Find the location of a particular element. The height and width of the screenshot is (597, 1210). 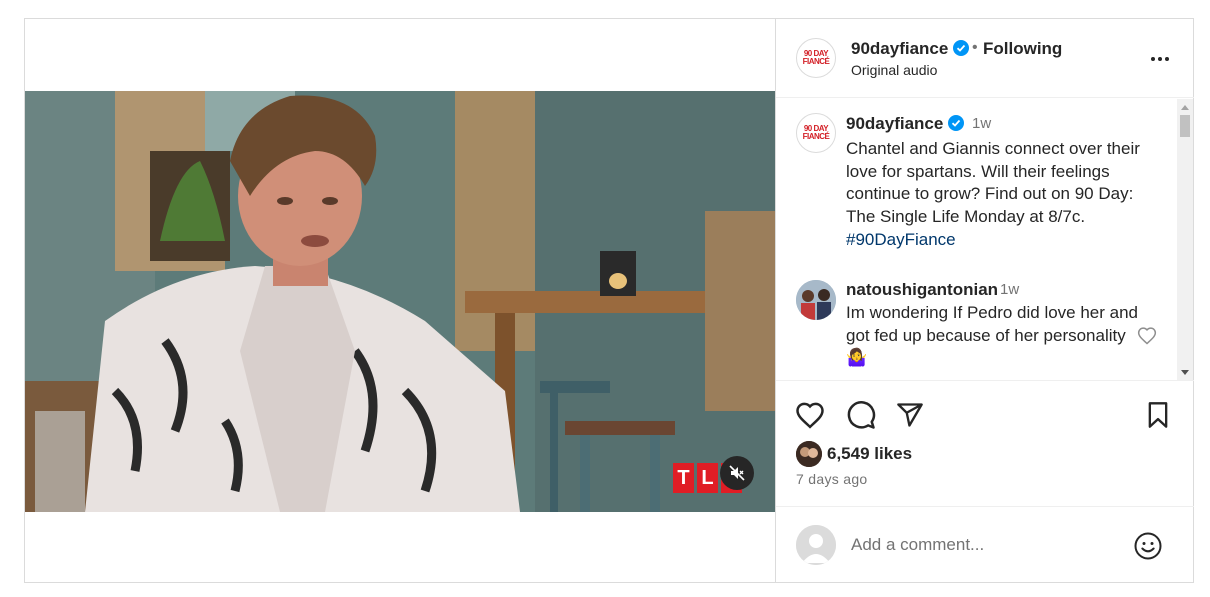

bookmark-icon is located at coordinates (1158, 415).